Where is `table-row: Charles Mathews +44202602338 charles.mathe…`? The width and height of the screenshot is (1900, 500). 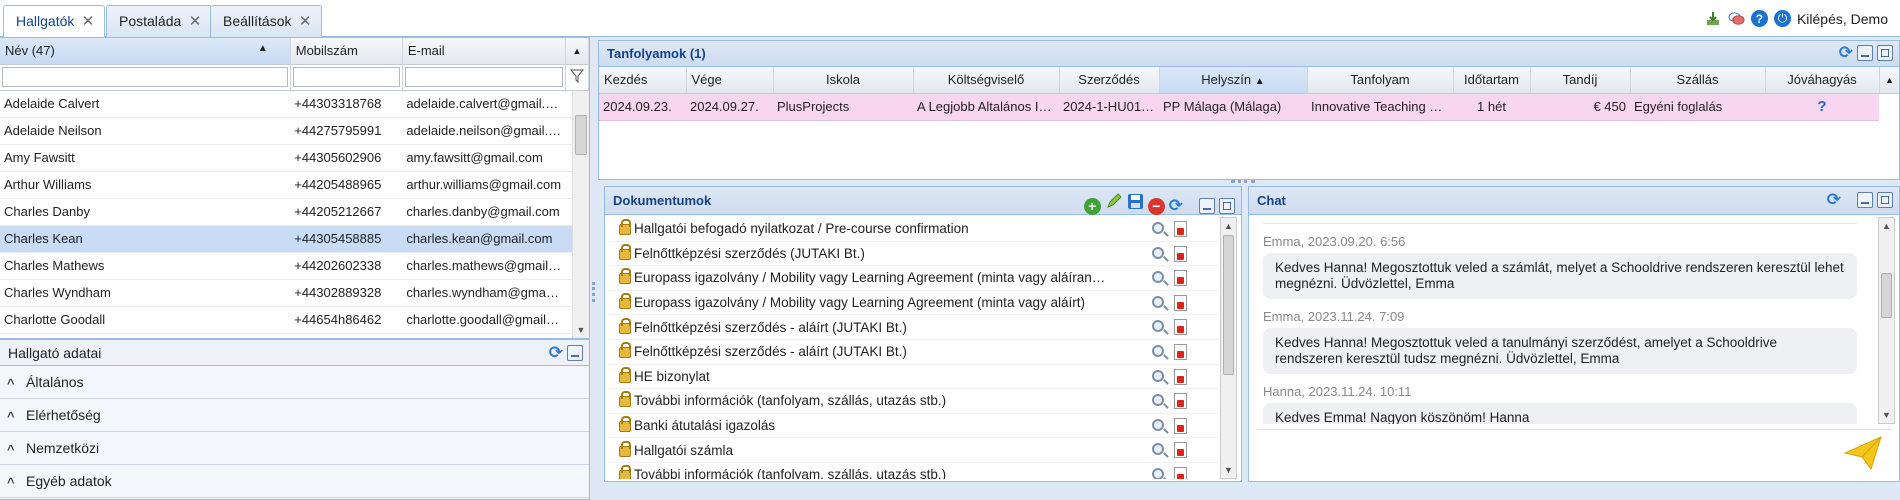
table-row: Charles Mathews +44202602338 charles.mathe… is located at coordinates (294, 266).